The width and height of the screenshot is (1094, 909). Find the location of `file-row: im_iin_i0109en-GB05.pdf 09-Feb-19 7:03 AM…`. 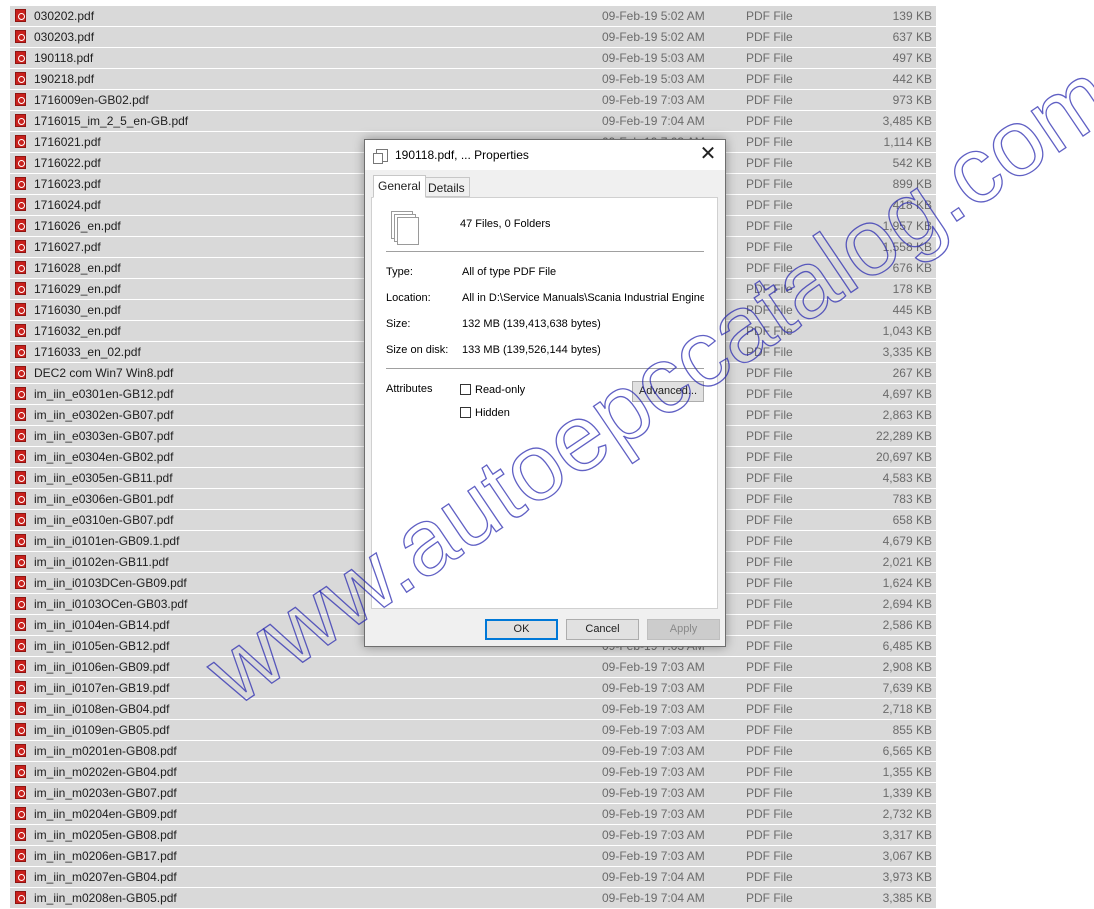

file-row: im_iin_i0109en-GB05.pdf 09-Feb-19 7:03 AM… is located at coordinates (473, 730).